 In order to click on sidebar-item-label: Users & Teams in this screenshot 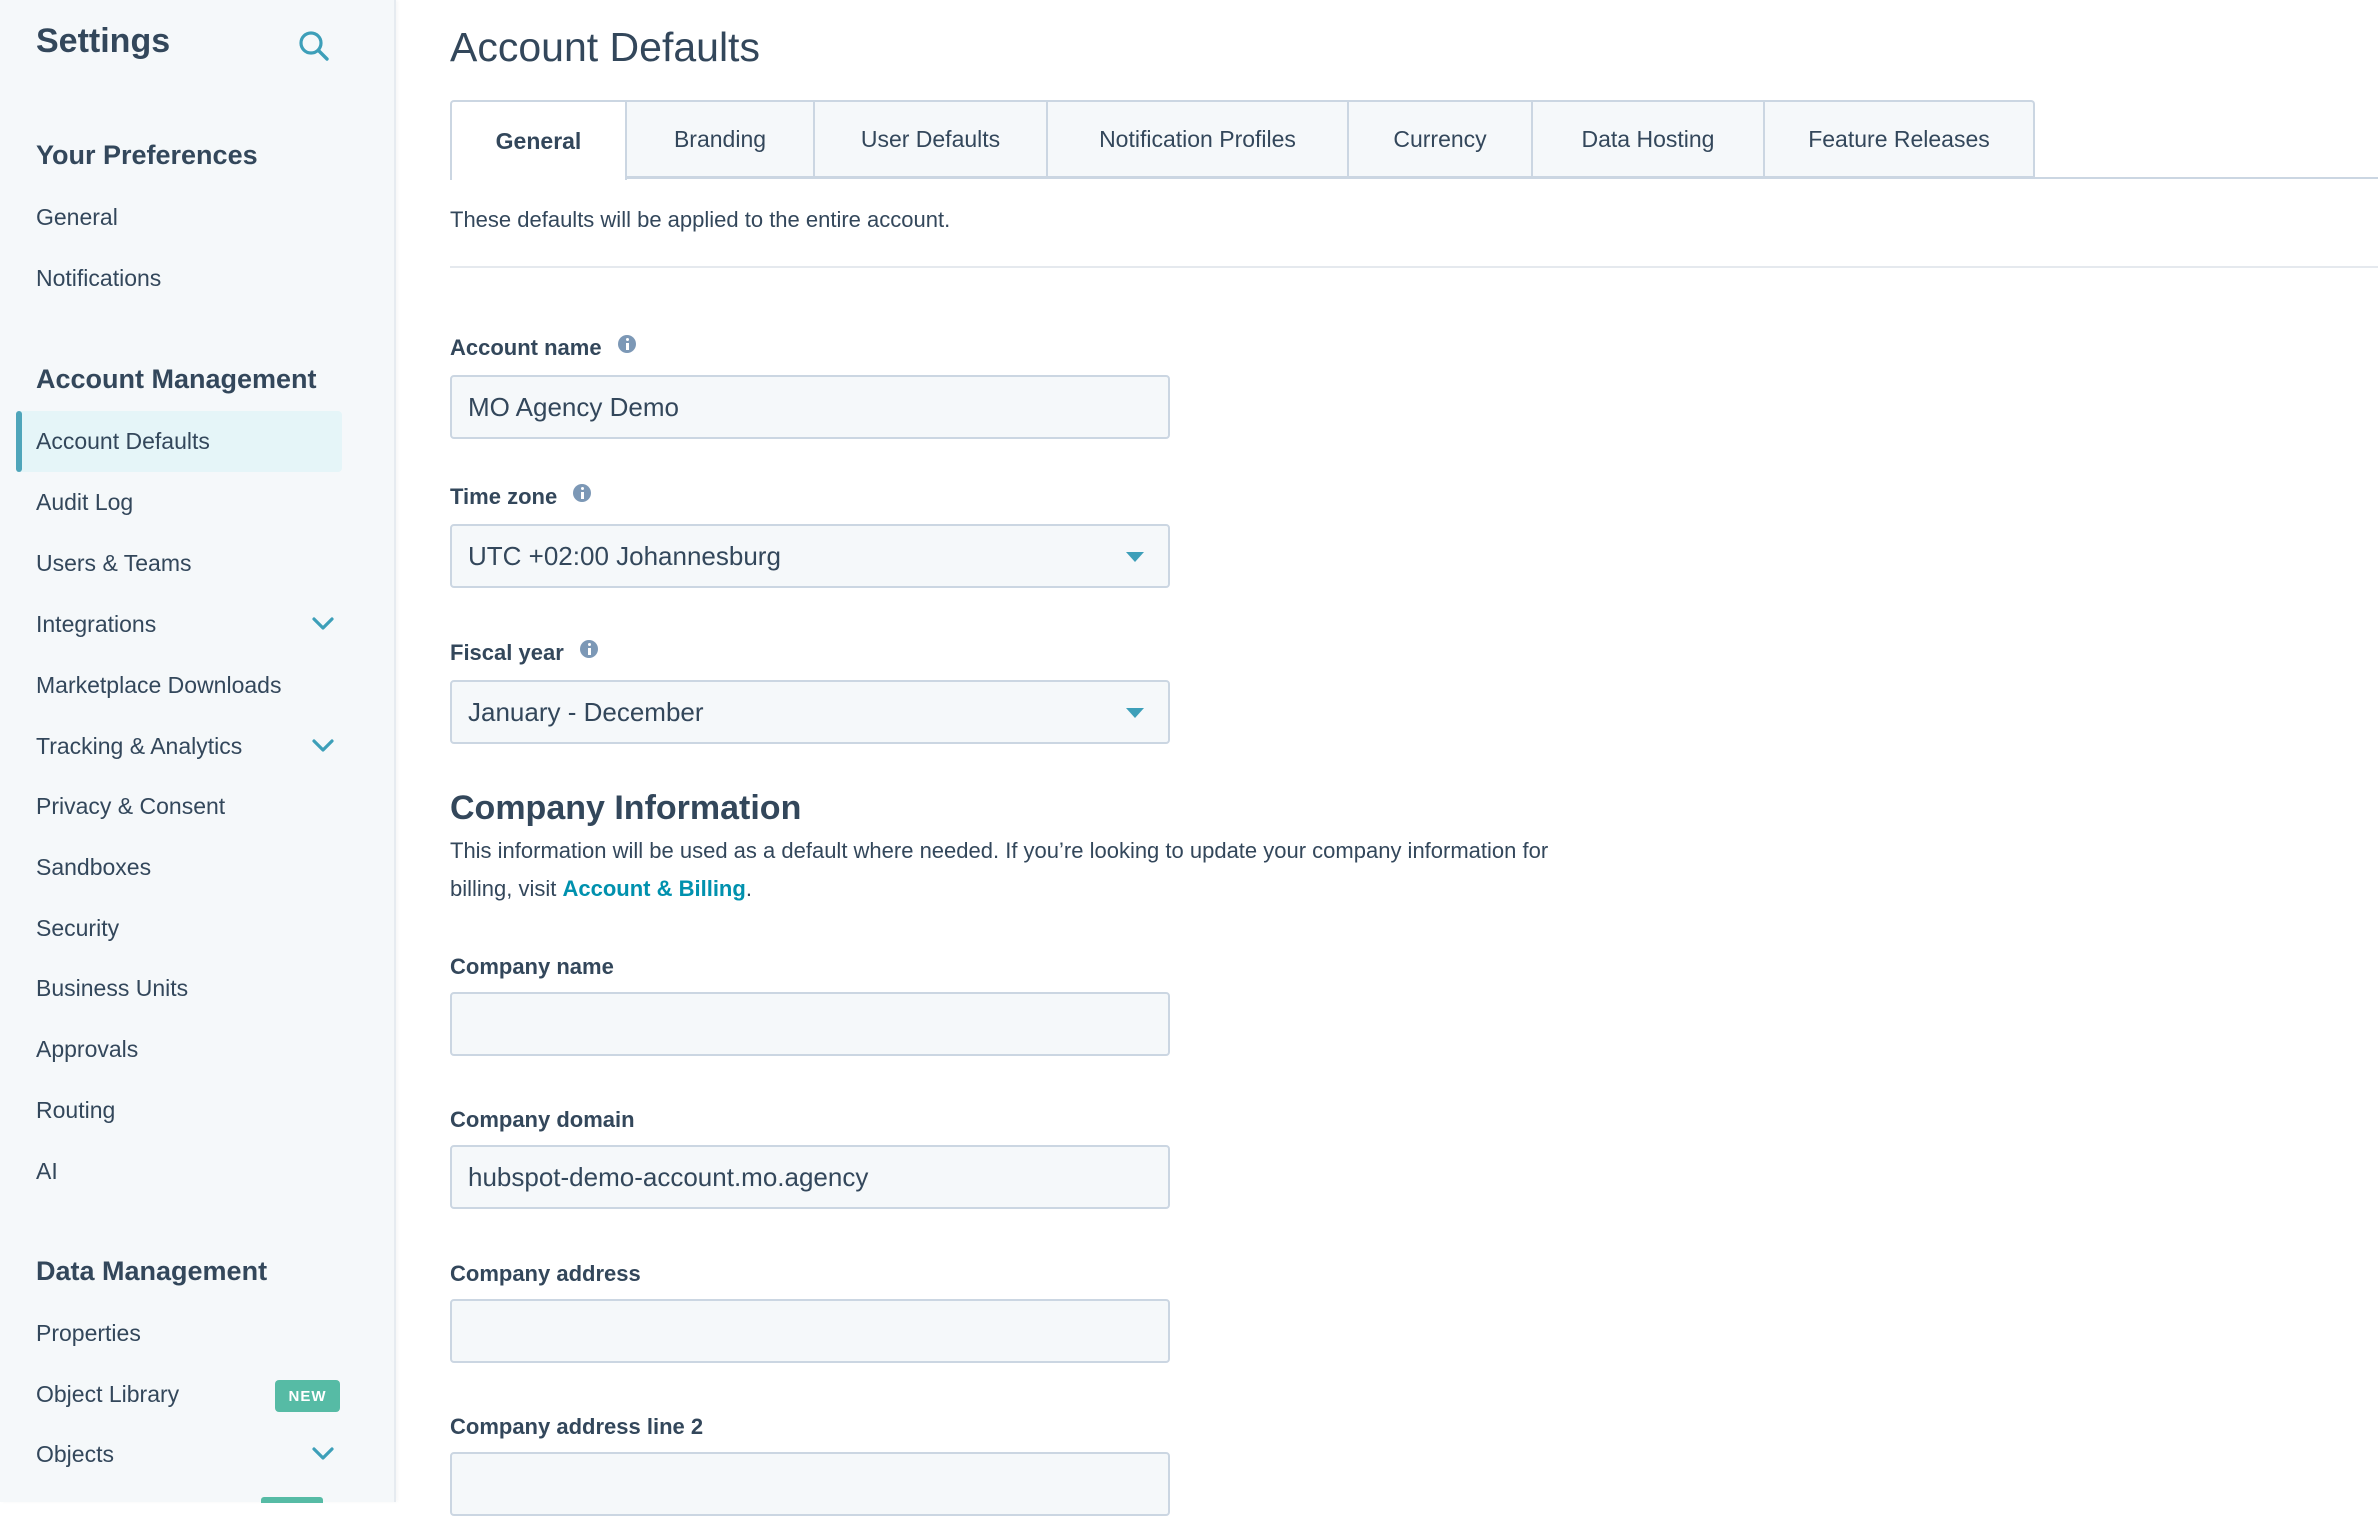, I will do `click(114, 563)`.